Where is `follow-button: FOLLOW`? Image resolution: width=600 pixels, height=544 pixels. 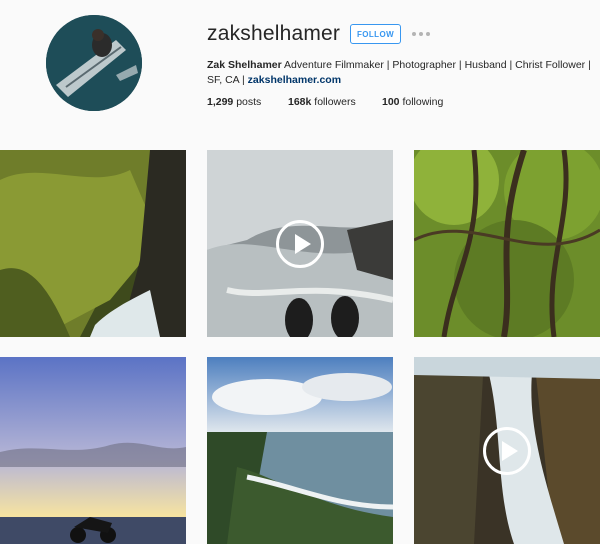 follow-button: FOLLOW is located at coordinates (375, 34).